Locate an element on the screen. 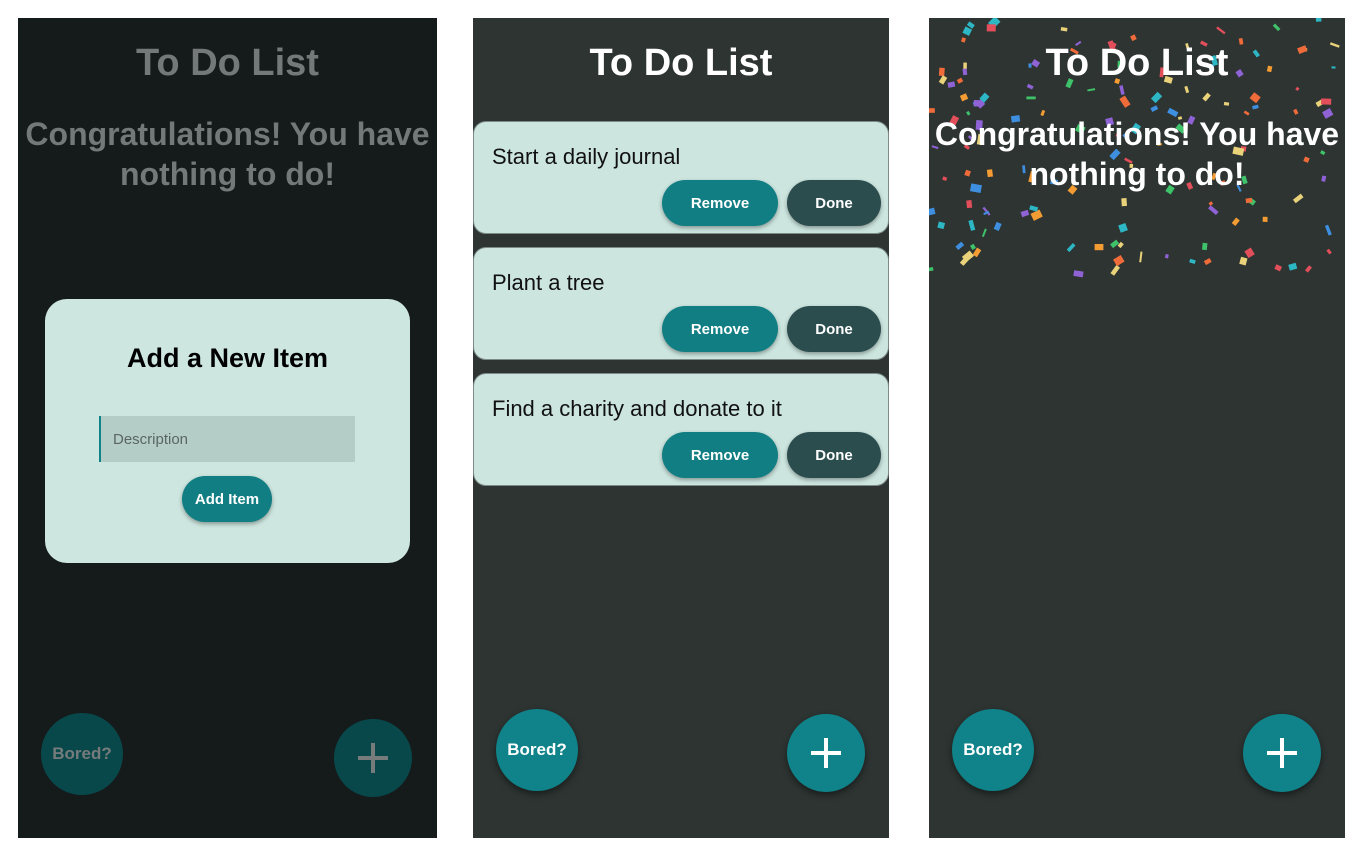 This screenshot has width=1357, height=856. add-item-dialog: Add a New Item Add Item is located at coordinates (227, 431).